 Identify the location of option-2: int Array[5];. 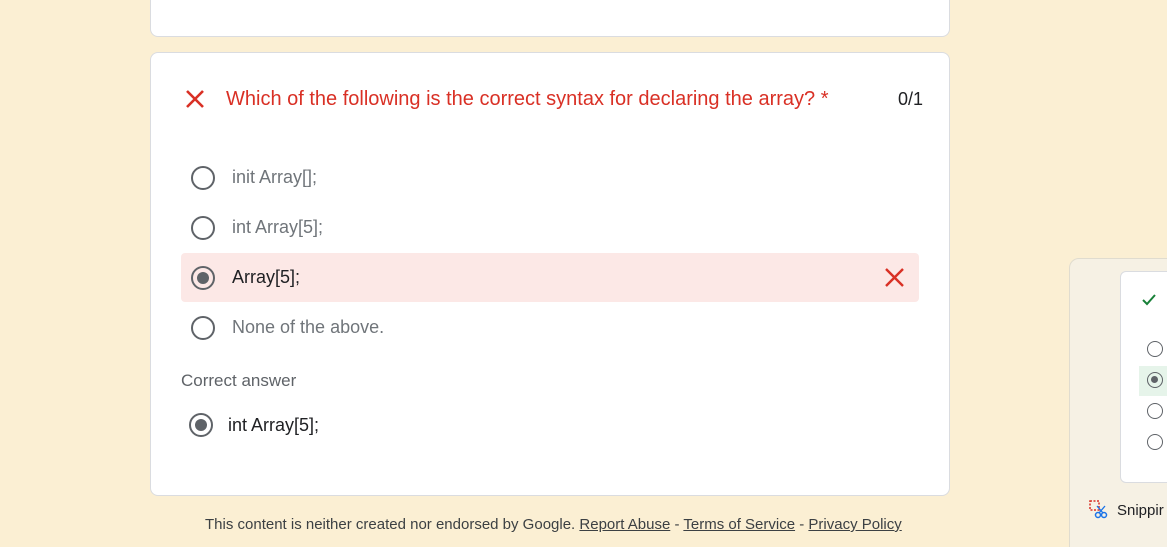
(550, 227).